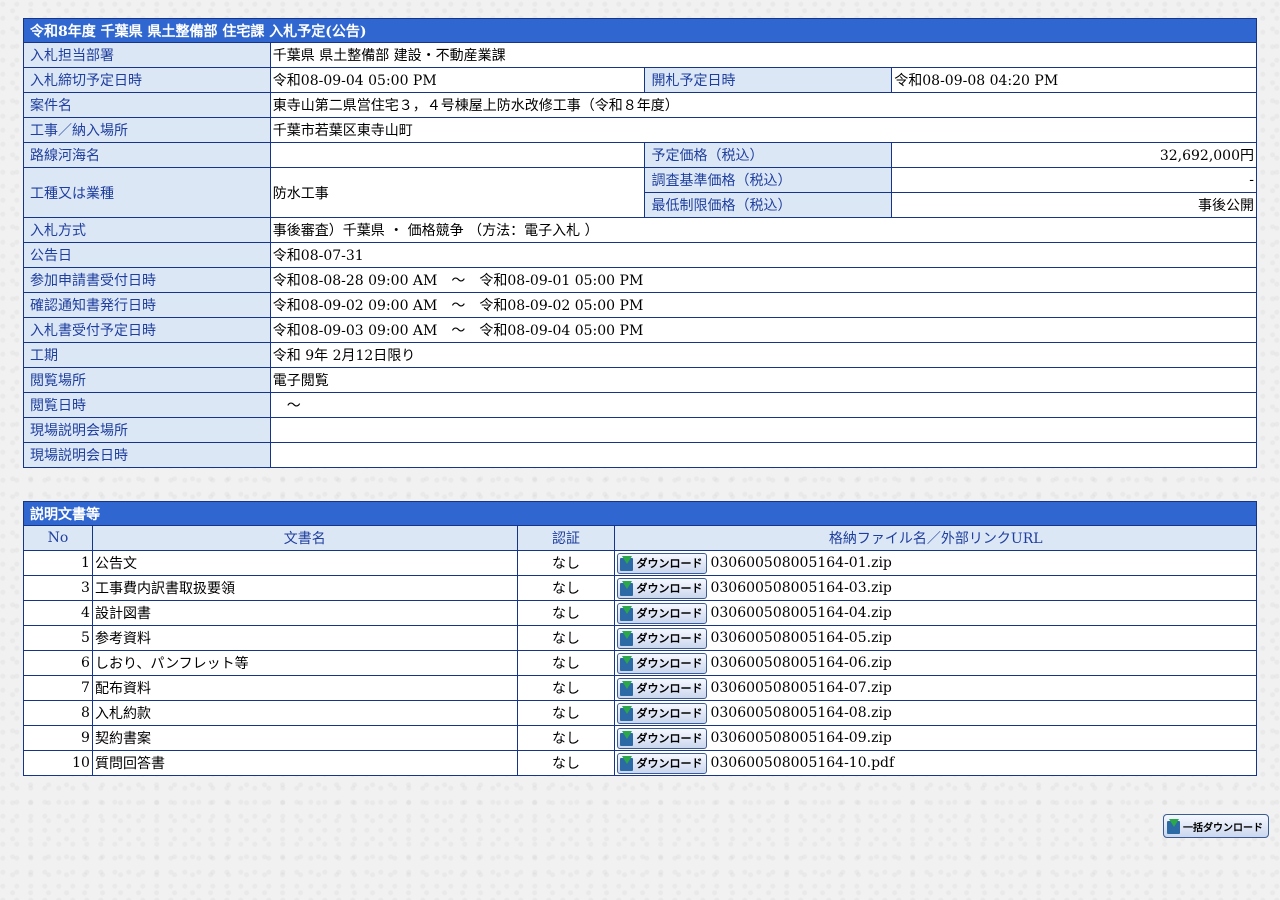 This screenshot has width=1280, height=900. What do you see at coordinates (147, 105) in the screenshot?
I see `case-label: 案件名` at bounding box center [147, 105].